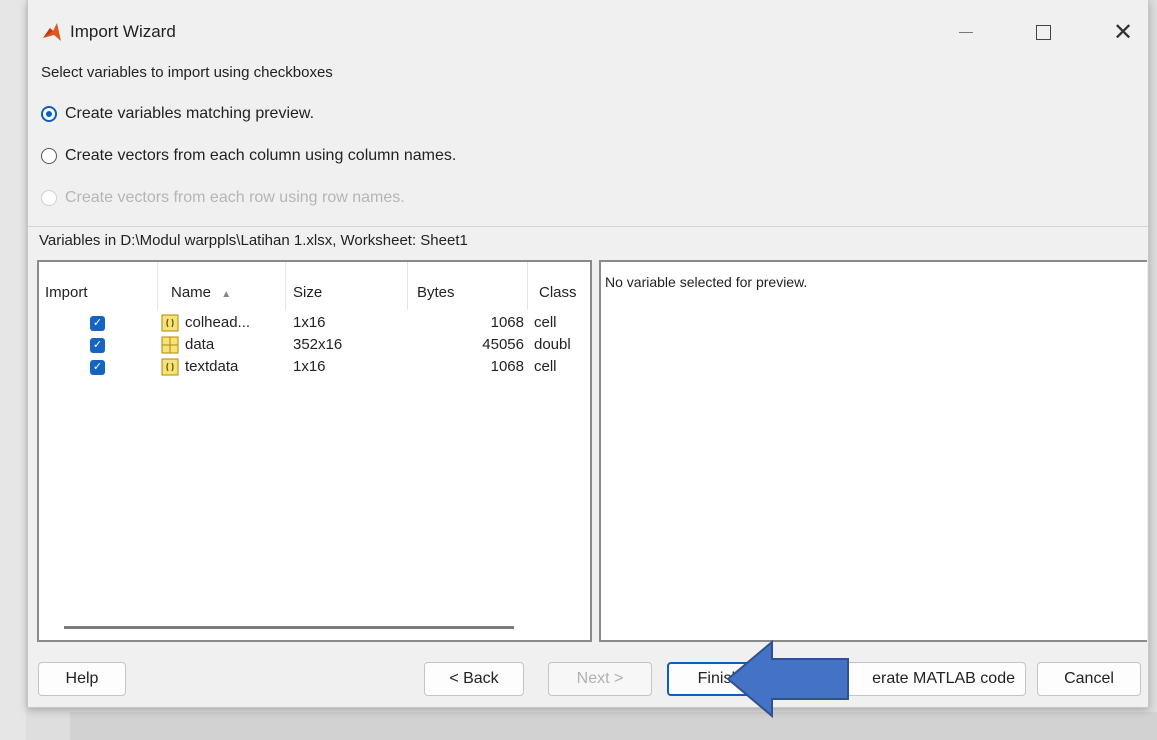  What do you see at coordinates (503, 344) in the screenshot?
I see `variable-bytes: 45056` at bounding box center [503, 344].